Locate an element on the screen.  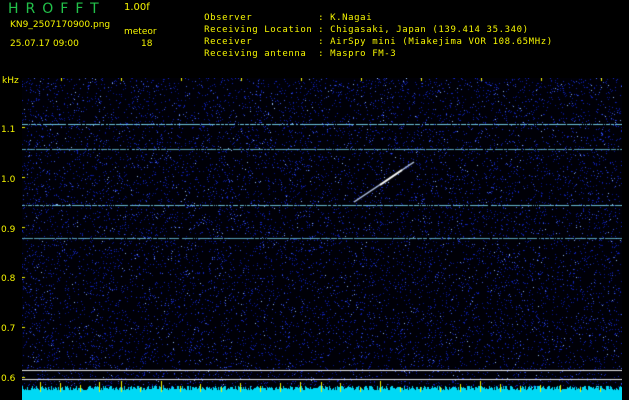
datetime: 25.07.17 09:00 is located at coordinates (44, 44).